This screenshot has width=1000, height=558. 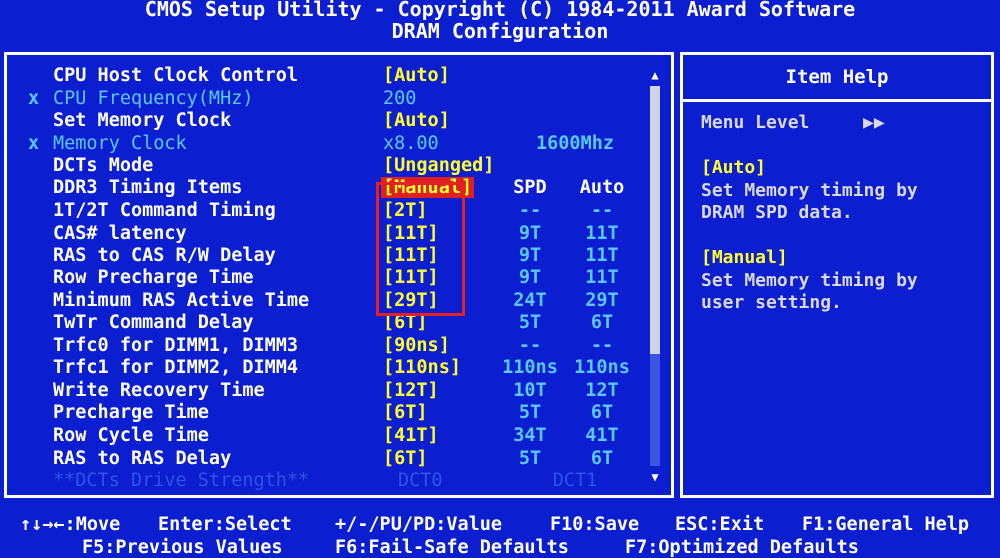 I want to click on setting-row-min-ras-active-time: Minimum RAS Active Time [29T] 24T 29T, so click(x=330, y=301).